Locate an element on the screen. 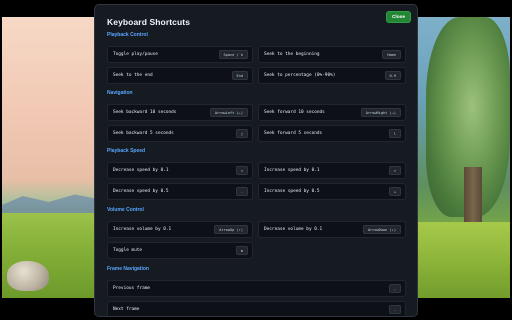 The width and height of the screenshot is (512, 320). shortcut-item: Seek backward 10 seconds ArrowLeft (←) is located at coordinates (180, 112).